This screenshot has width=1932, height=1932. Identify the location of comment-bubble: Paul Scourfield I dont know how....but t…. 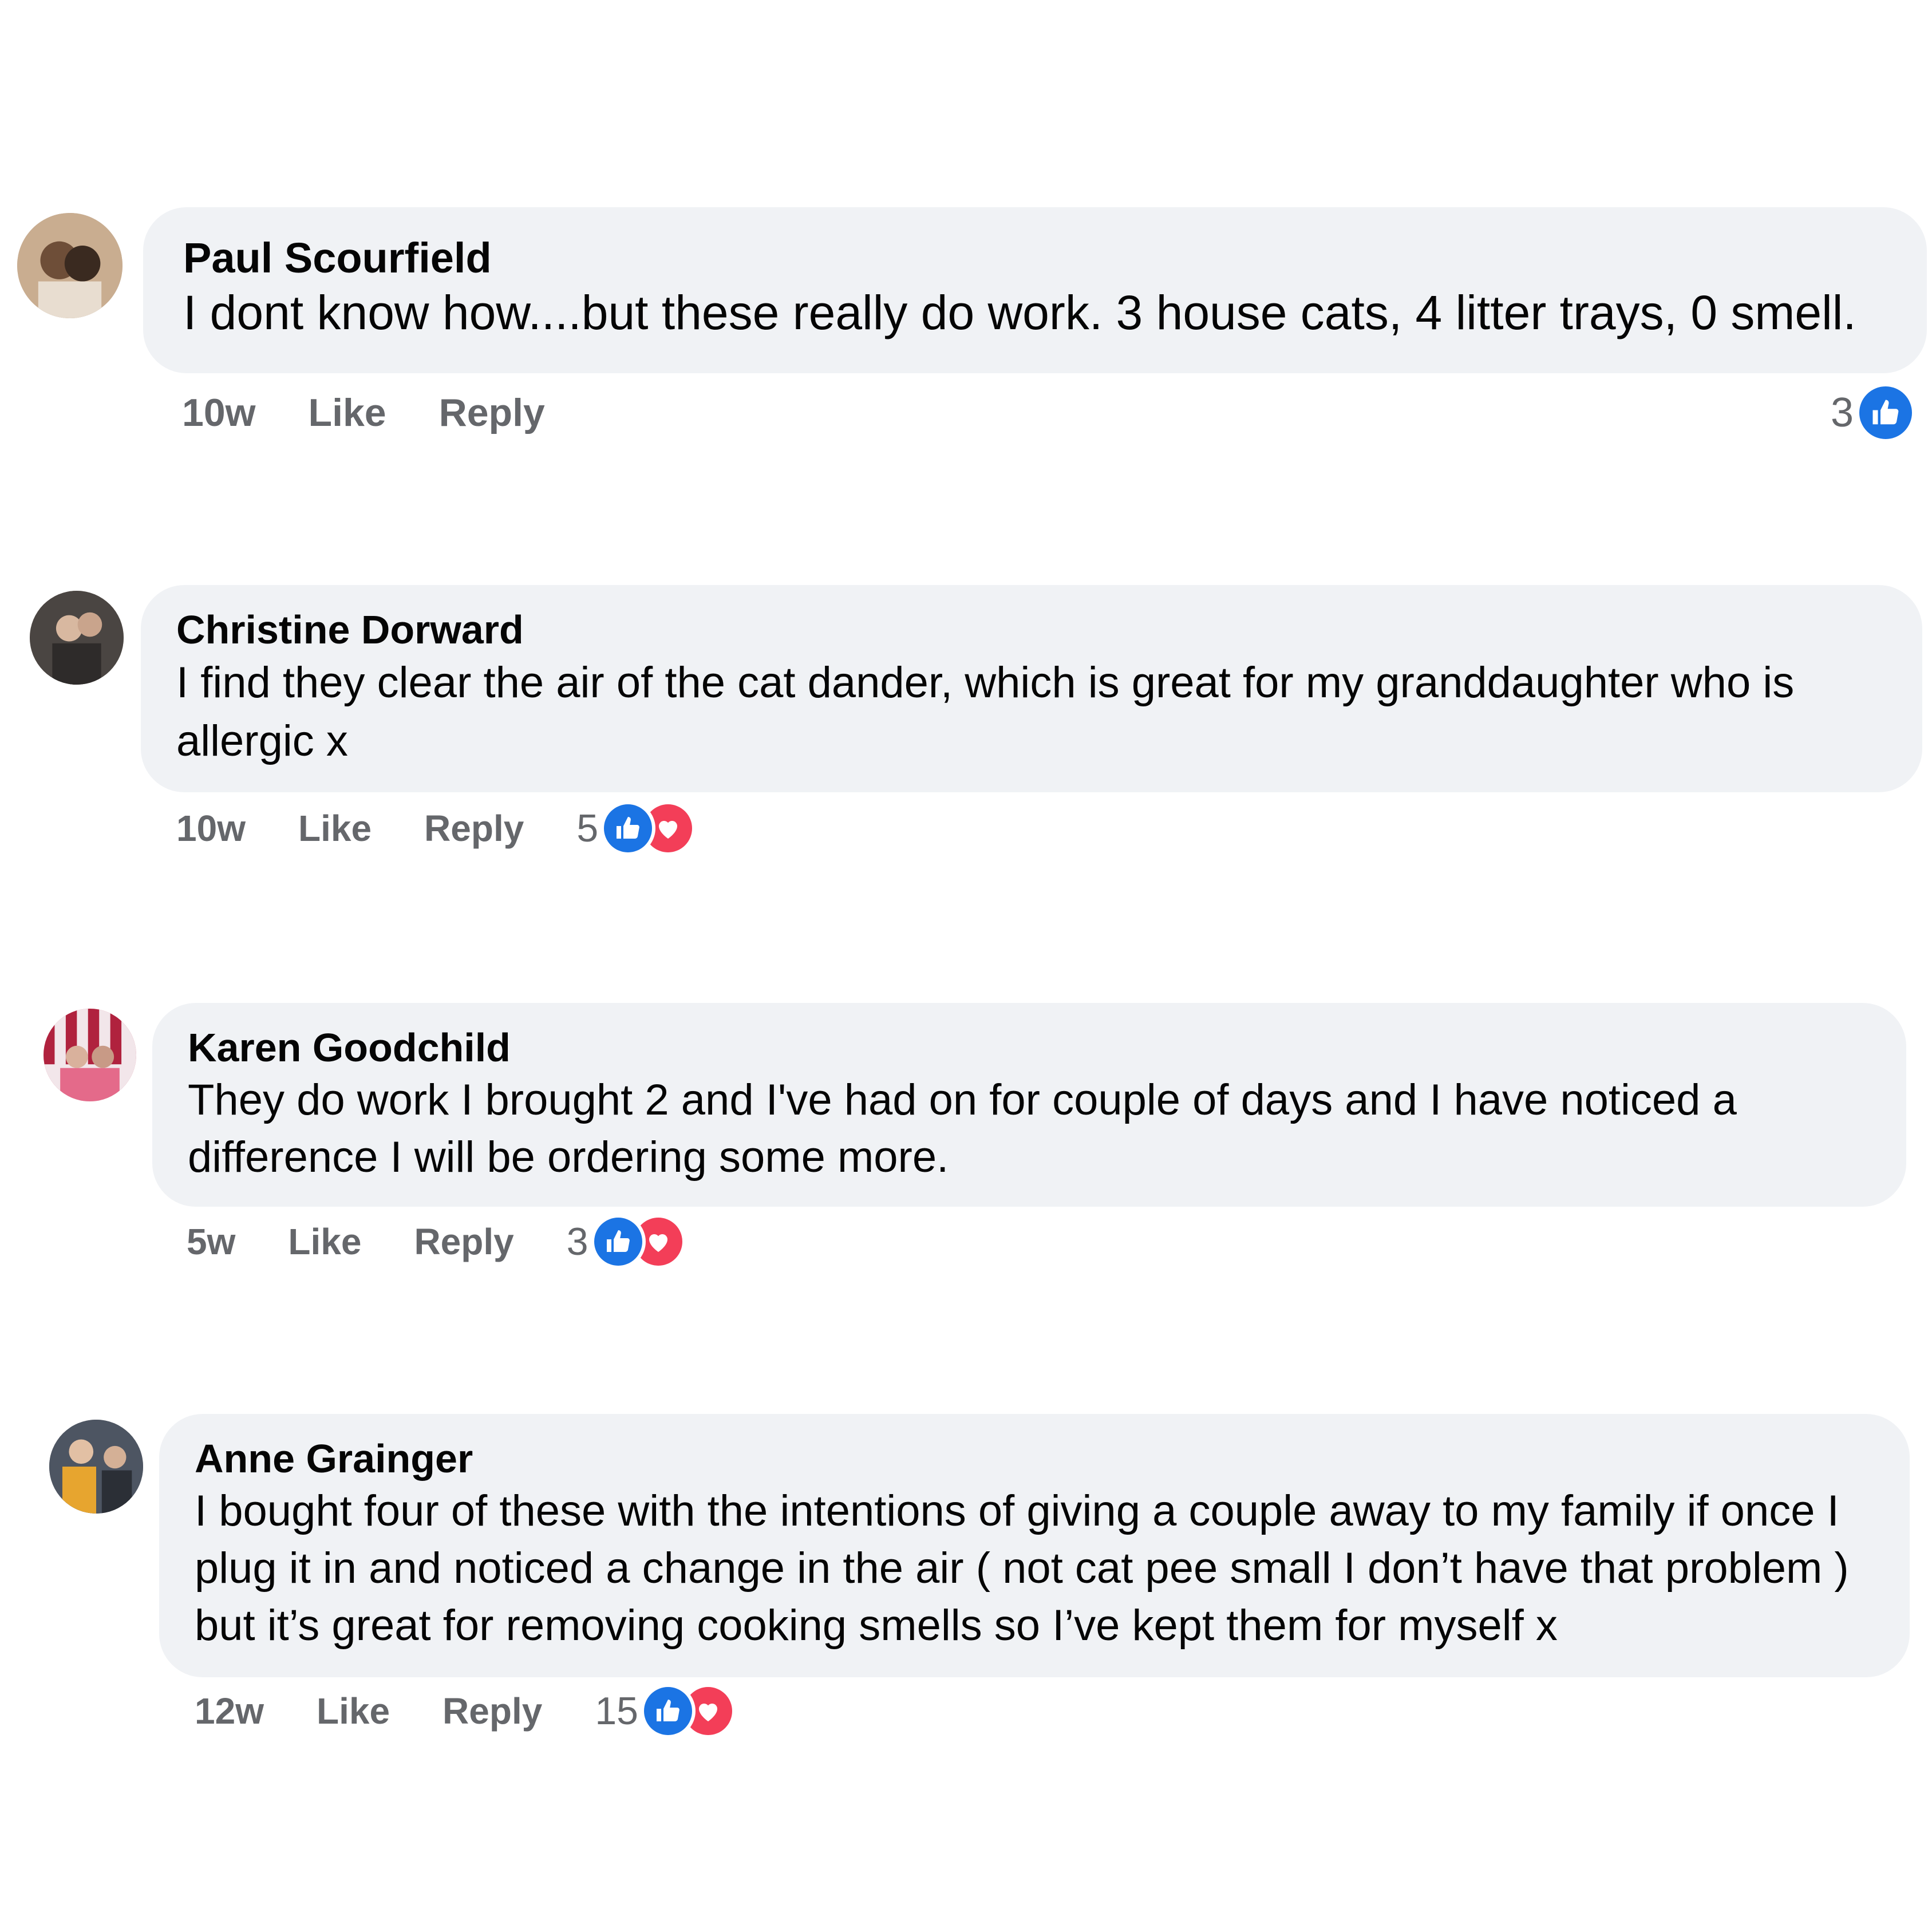
(1035, 290).